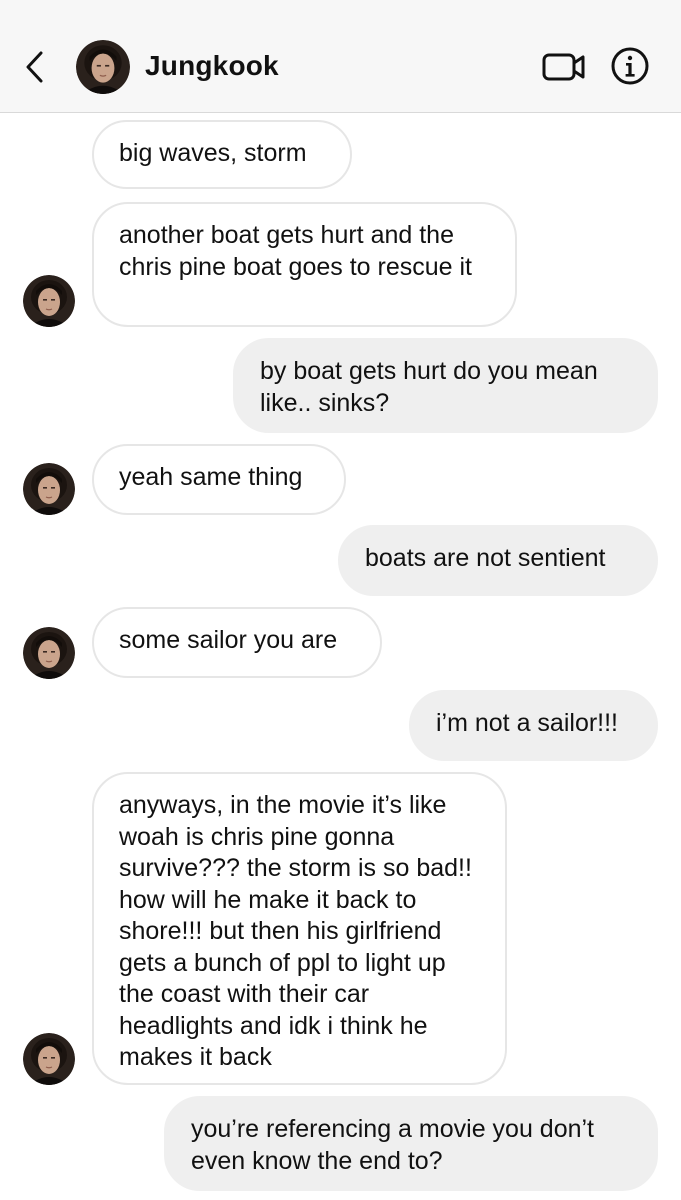 The width and height of the screenshot is (681, 1200). I want to click on contact-name: Jungkook, so click(212, 66).